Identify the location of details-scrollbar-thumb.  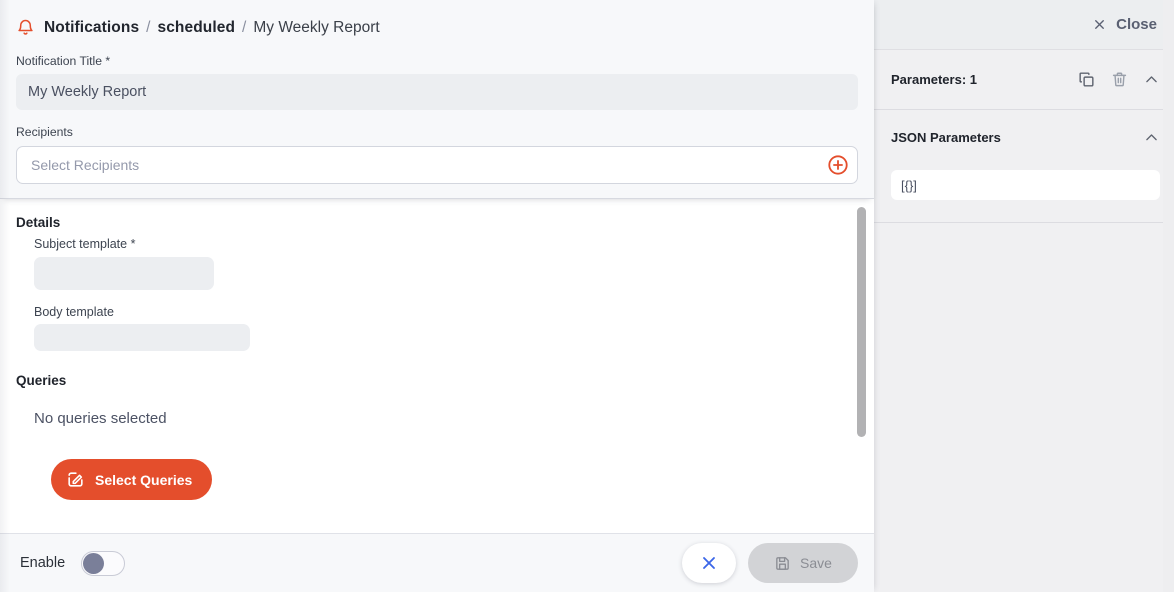
(861, 321).